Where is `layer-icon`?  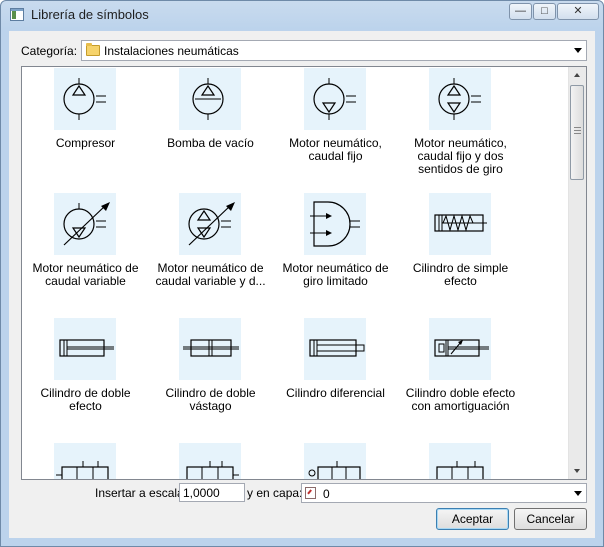
layer-icon is located at coordinates (310, 493).